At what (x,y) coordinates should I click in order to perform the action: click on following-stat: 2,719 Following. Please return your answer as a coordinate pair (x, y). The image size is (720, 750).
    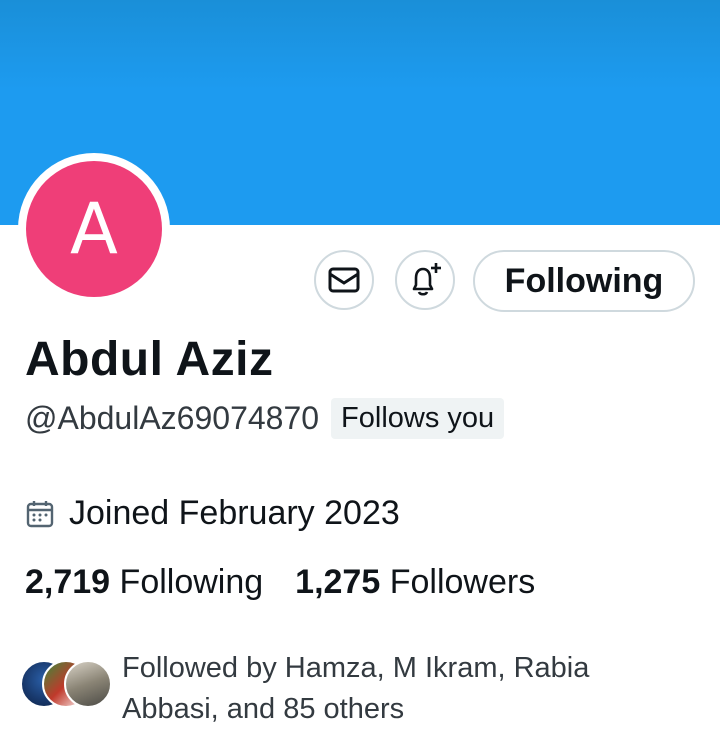
    Looking at the image, I should click on (144, 582).